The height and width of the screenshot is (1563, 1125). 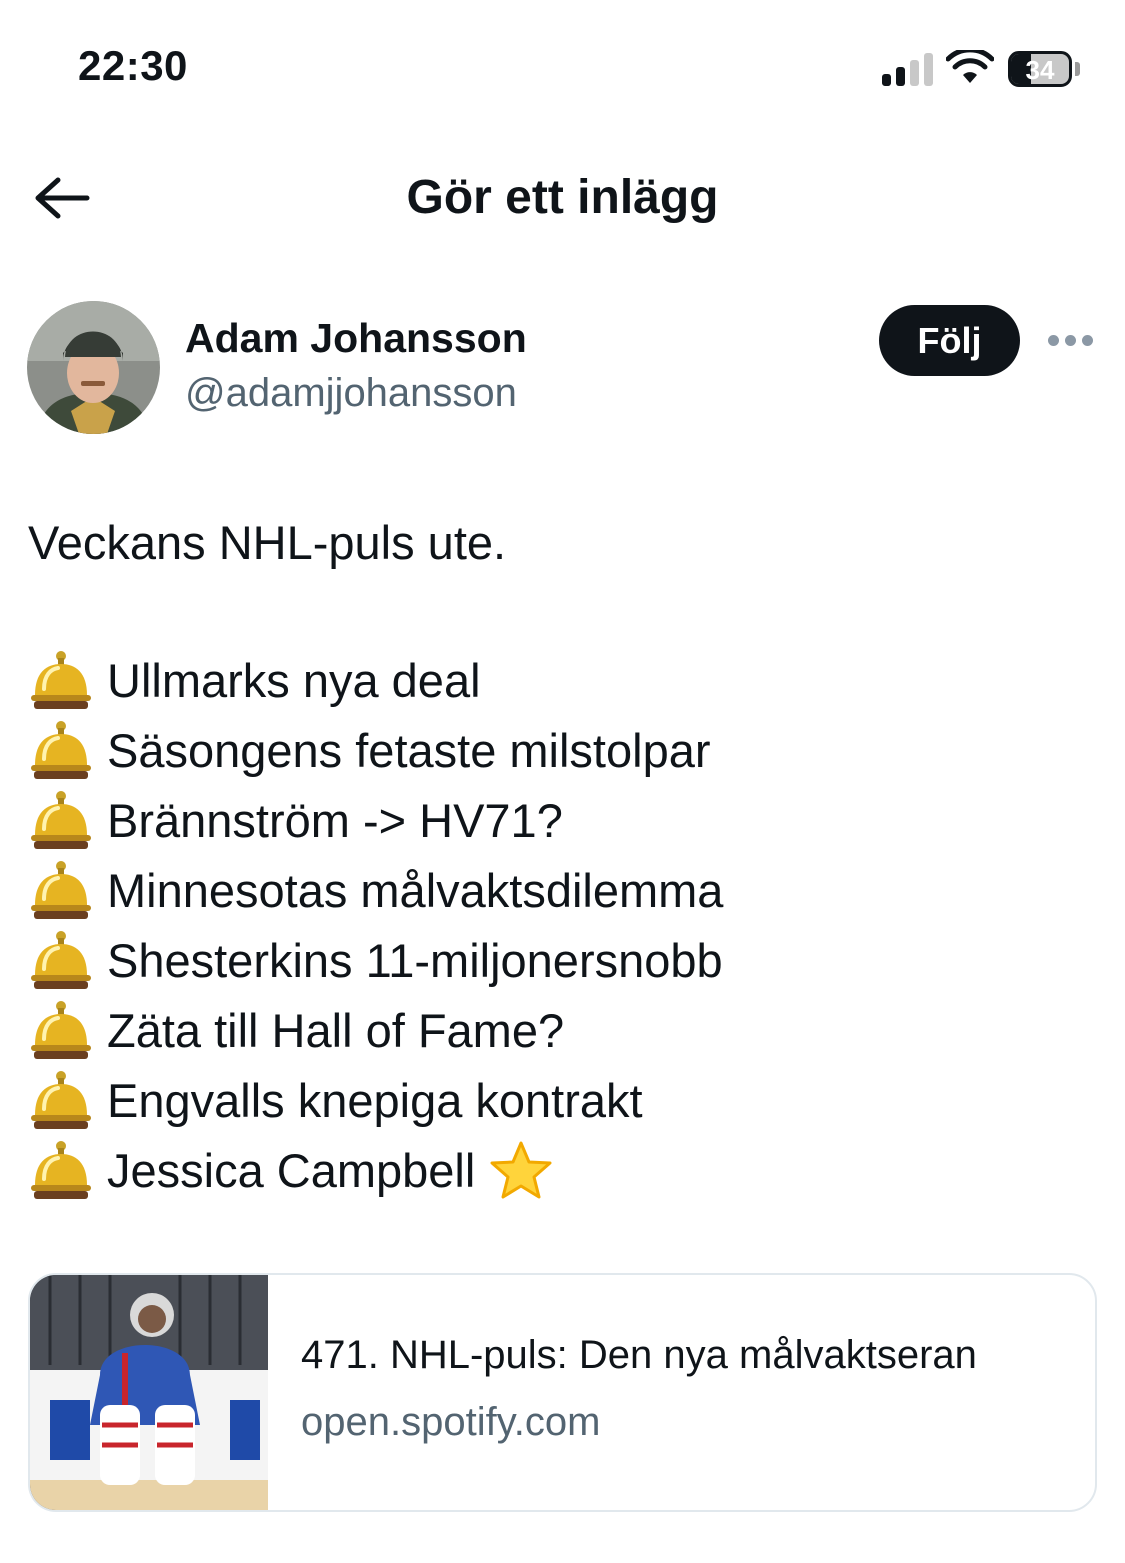 What do you see at coordinates (93, 367) in the screenshot?
I see `avatar` at bounding box center [93, 367].